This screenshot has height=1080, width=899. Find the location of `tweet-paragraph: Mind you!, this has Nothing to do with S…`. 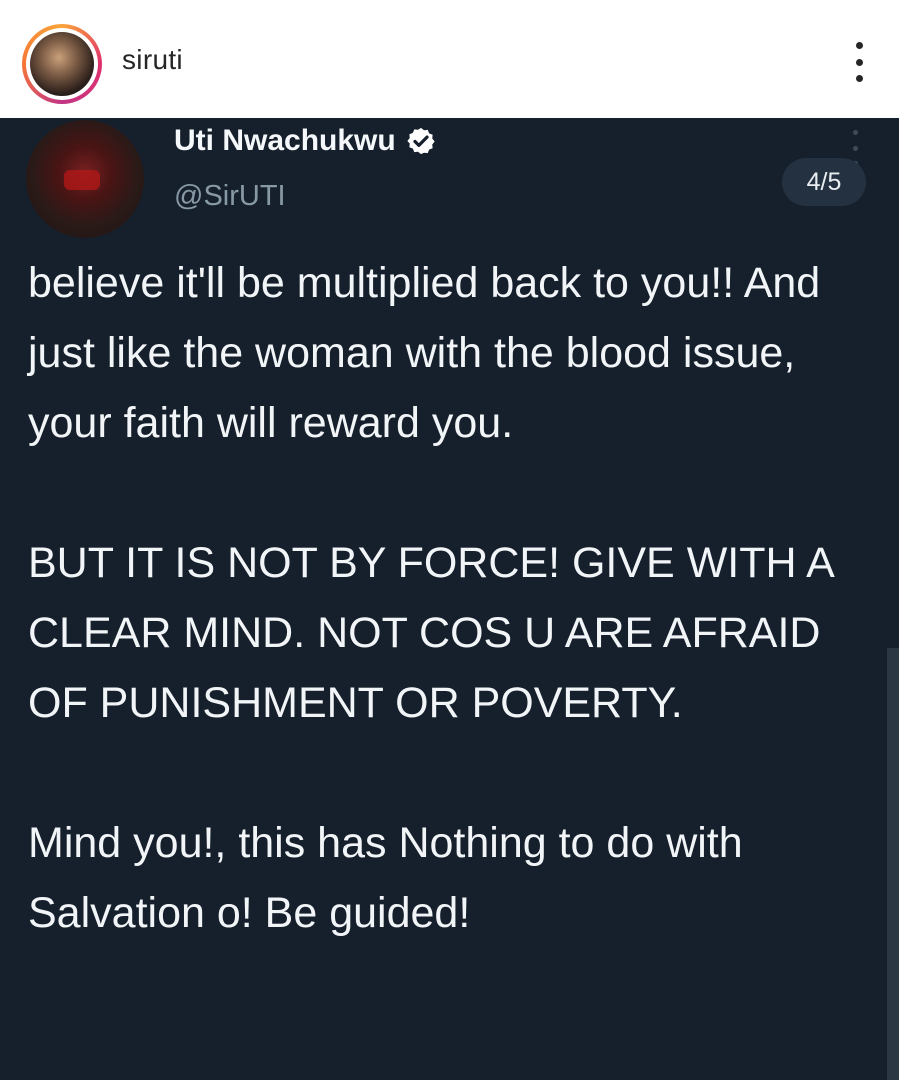

tweet-paragraph: Mind you!, this has Nothing to do with S… is located at coordinates (385, 878).